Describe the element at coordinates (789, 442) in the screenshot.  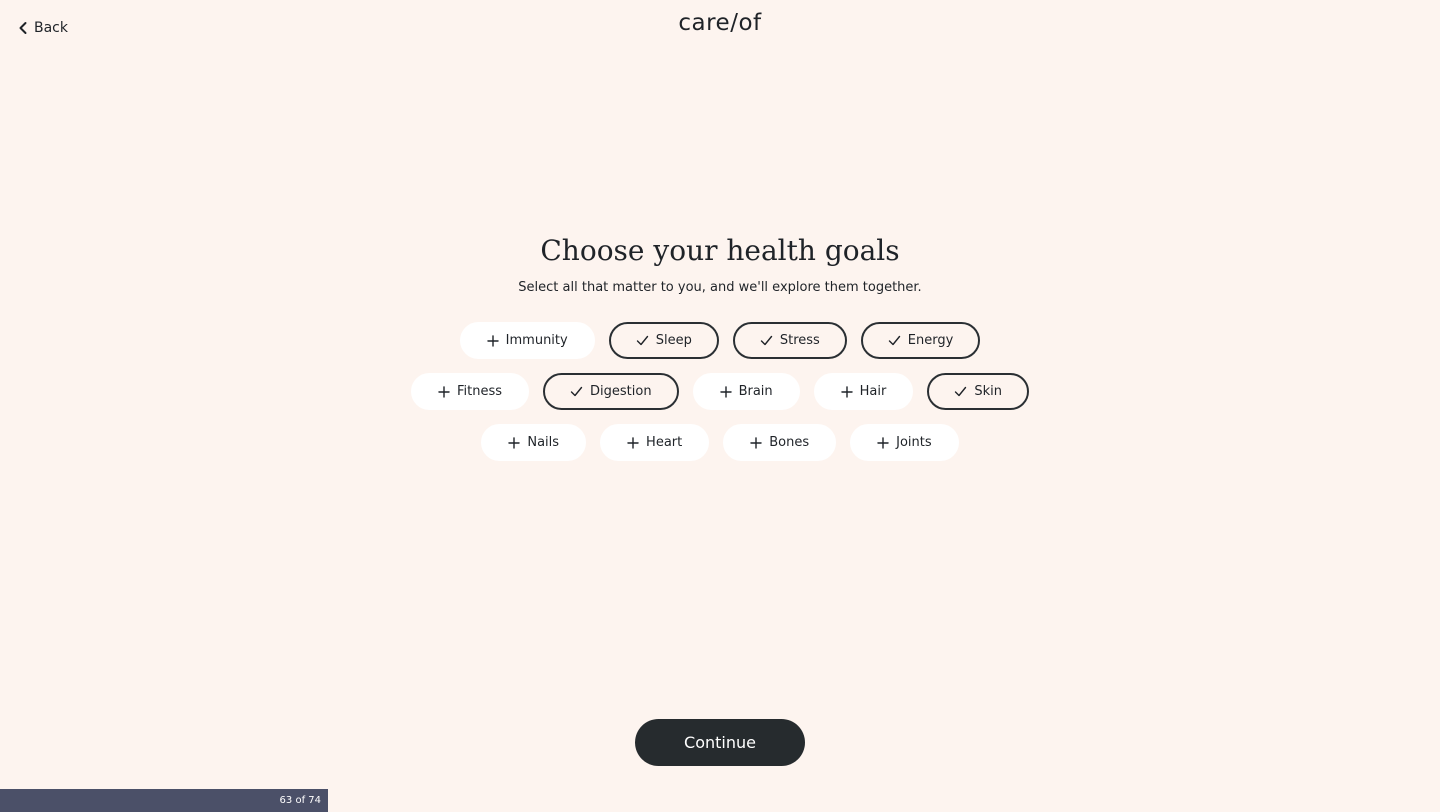
I see `goal-label: Bones` at that location.